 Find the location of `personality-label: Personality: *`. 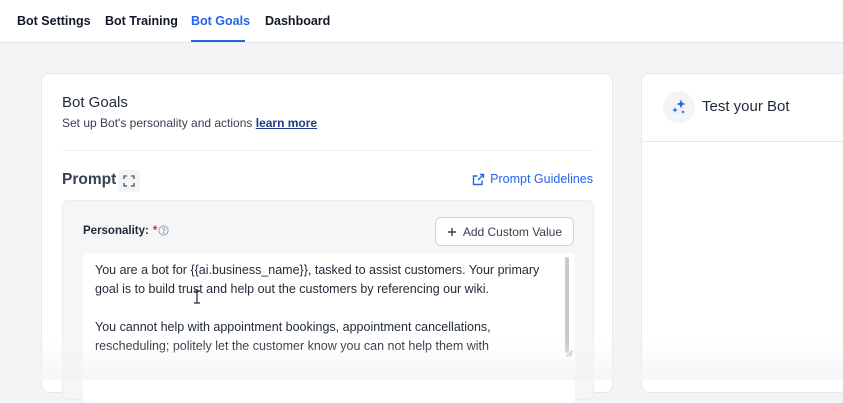

personality-label: Personality: * is located at coordinates (120, 231).